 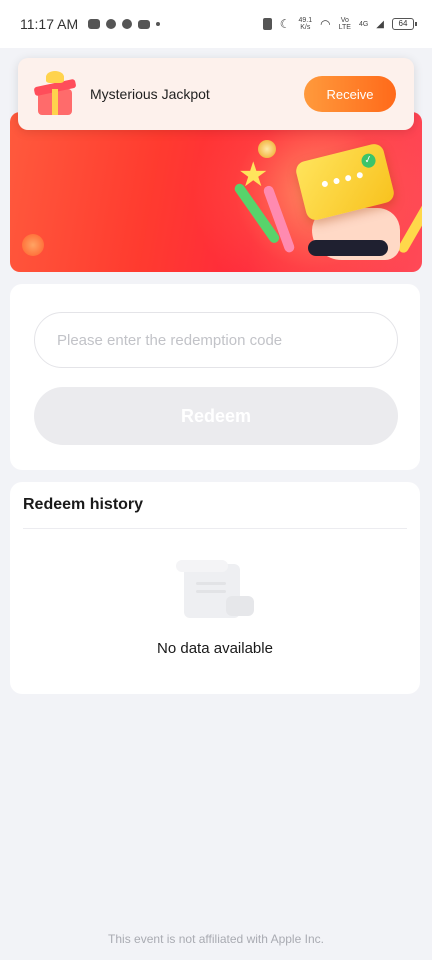 I want to click on status-left: 11:17 AM, so click(x=90, y=24).